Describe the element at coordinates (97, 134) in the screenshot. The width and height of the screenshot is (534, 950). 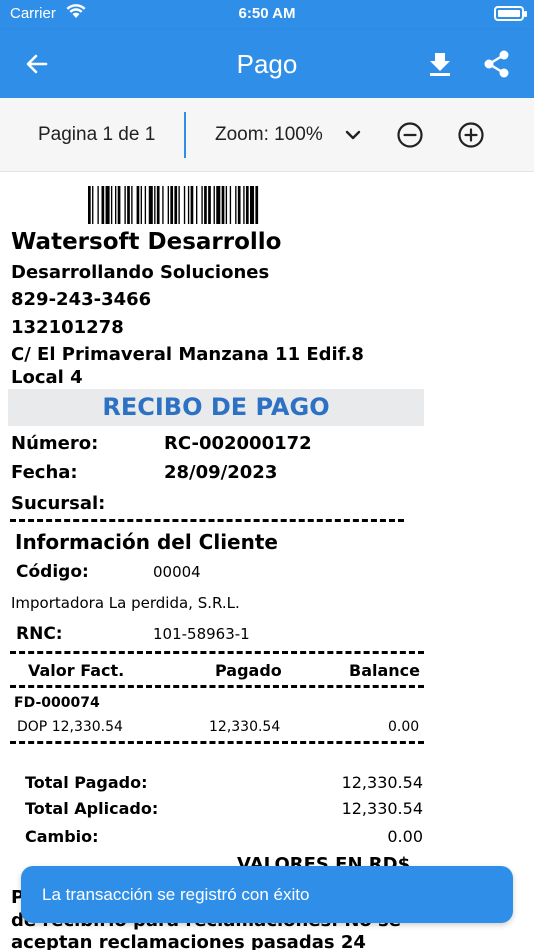
I see `page-indicator: Pagina 1 de 1` at that location.